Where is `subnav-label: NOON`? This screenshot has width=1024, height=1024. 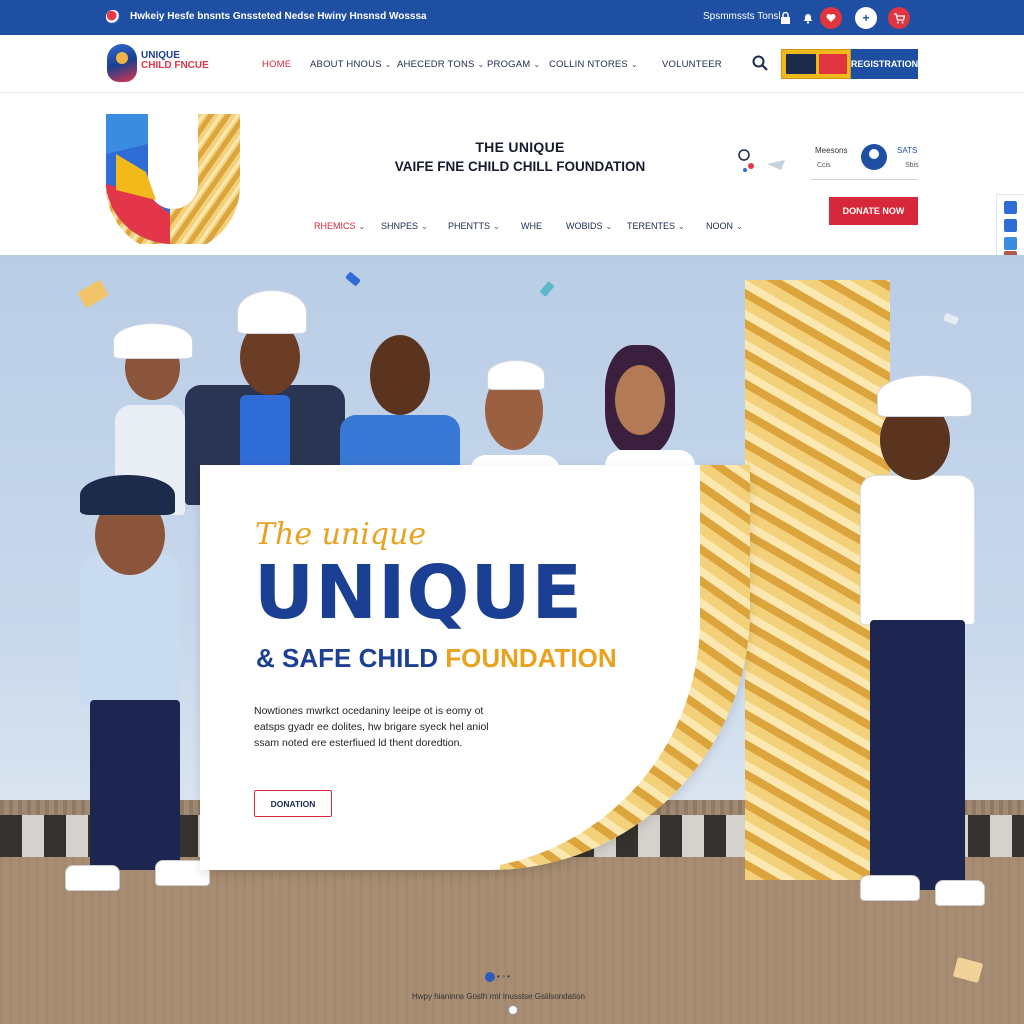 subnav-label: NOON is located at coordinates (719, 226).